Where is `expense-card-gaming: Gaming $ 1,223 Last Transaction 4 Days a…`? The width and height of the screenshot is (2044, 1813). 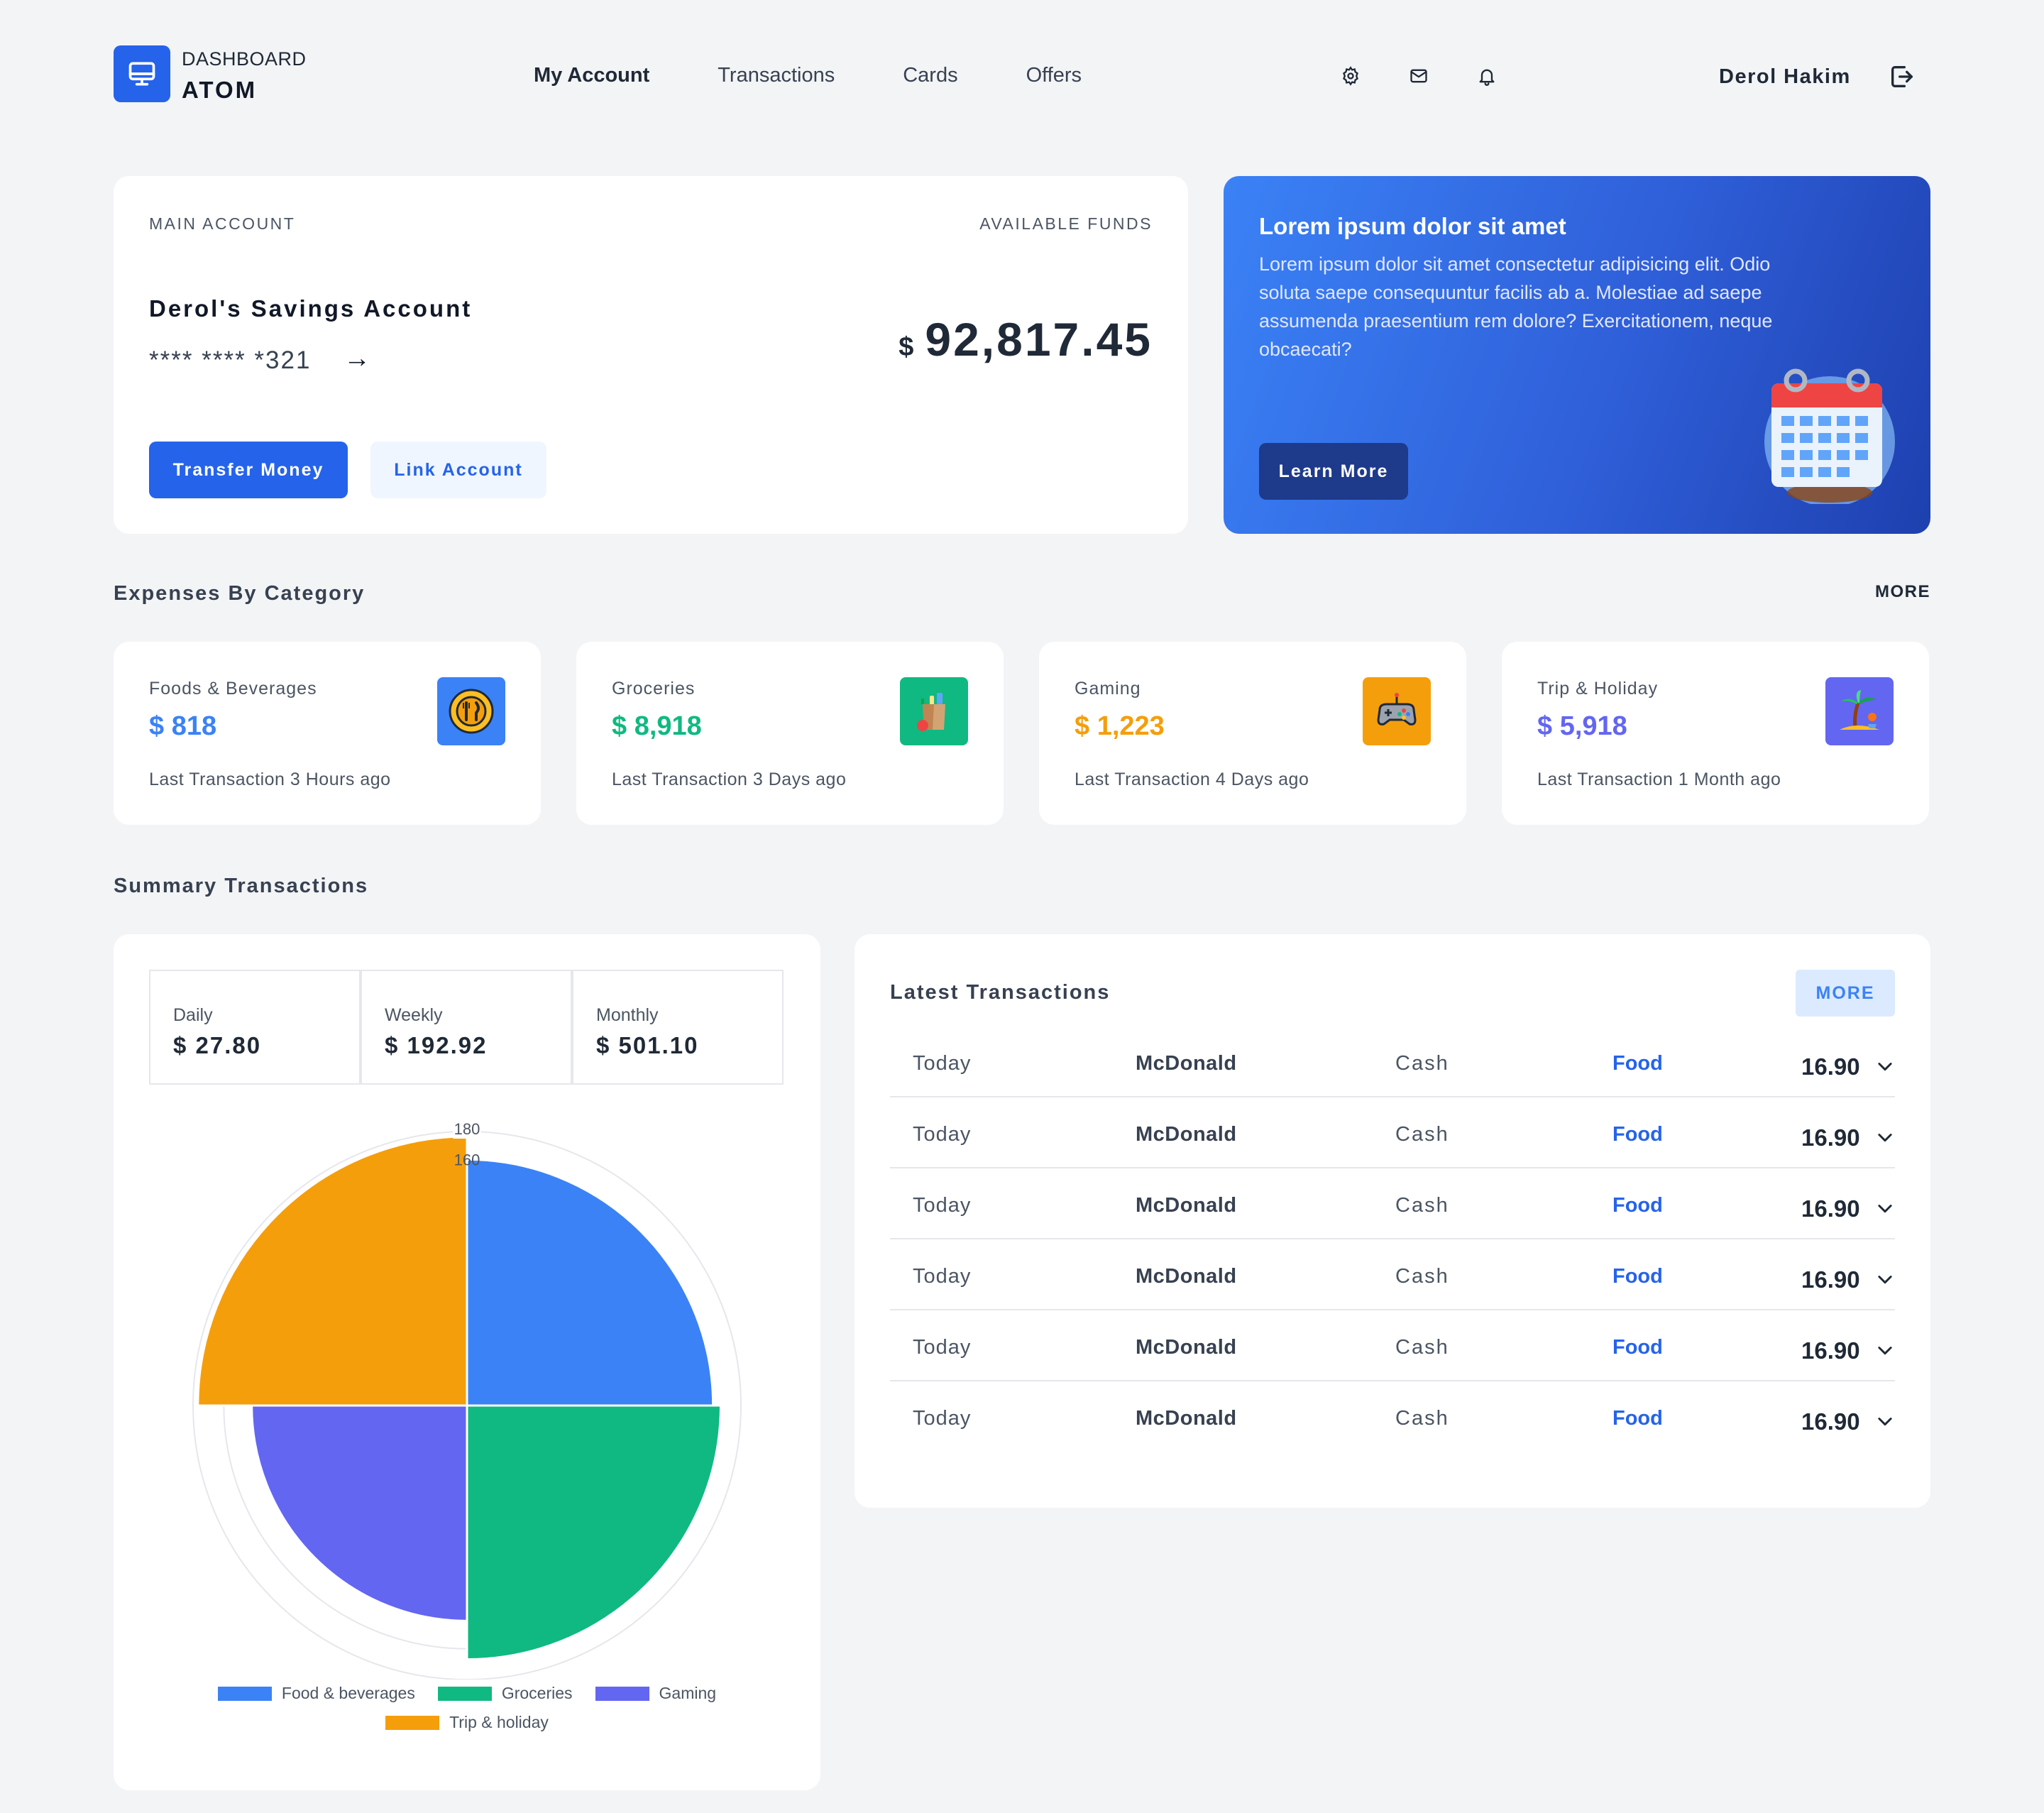
expense-card-gaming: Gaming $ 1,223 Last Transaction 4 Days a… is located at coordinates (1252, 733).